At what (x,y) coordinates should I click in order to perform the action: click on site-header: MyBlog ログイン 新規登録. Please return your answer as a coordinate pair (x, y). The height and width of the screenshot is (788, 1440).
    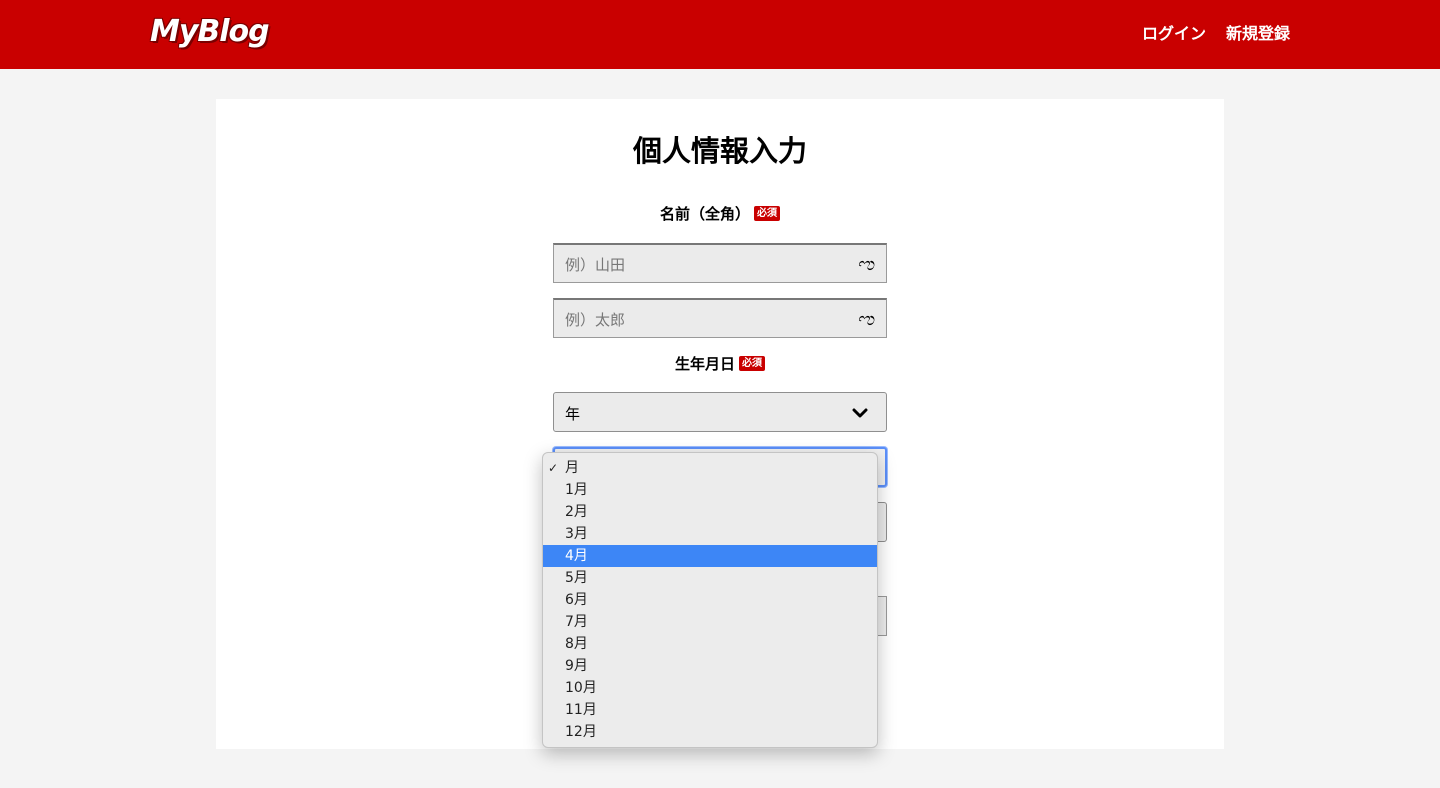
    Looking at the image, I should click on (720, 34).